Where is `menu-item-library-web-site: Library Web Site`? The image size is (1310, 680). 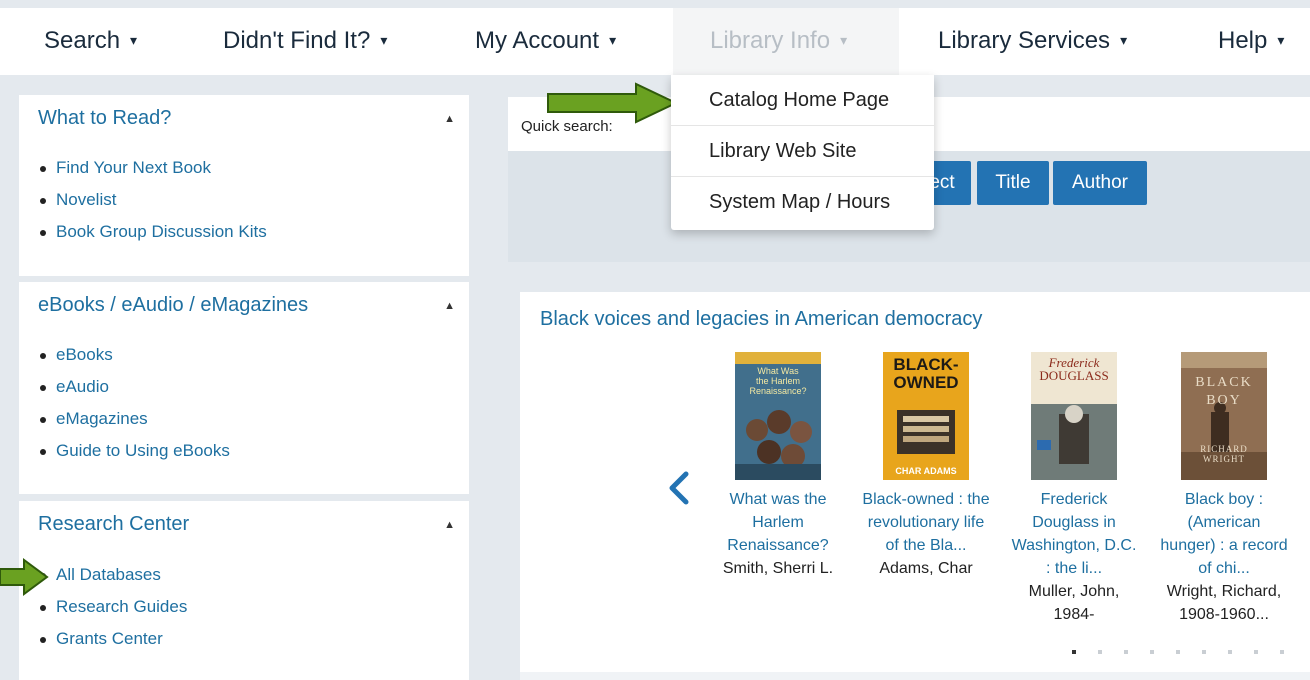
menu-item-library-web-site: Library Web Site is located at coordinates (802, 151).